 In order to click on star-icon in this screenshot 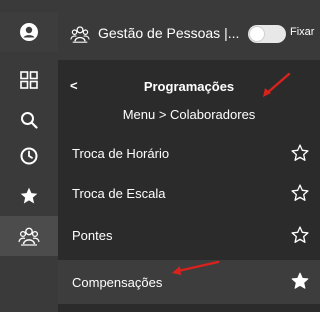, I will do `click(29, 195)`.